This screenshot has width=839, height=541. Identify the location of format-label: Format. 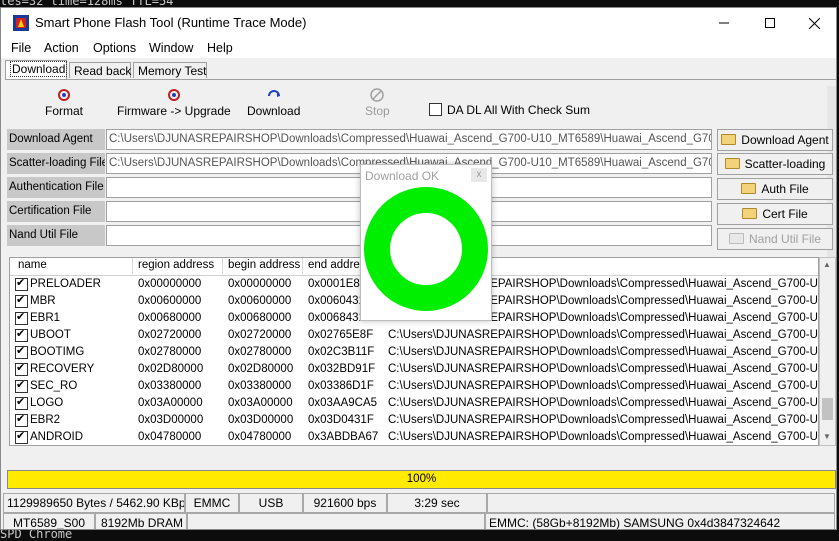
(64, 111).